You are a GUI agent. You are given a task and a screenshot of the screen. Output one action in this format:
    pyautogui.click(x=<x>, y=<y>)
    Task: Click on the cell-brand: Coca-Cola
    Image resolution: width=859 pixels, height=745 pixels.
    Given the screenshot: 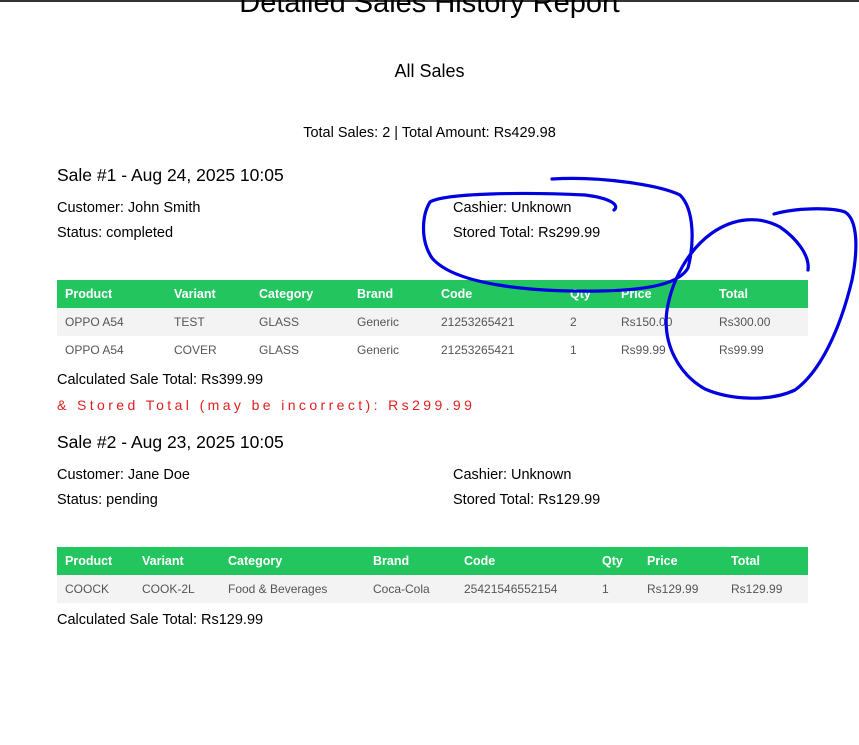 What is the action you would take?
    pyautogui.click(x=410, y=589)
    